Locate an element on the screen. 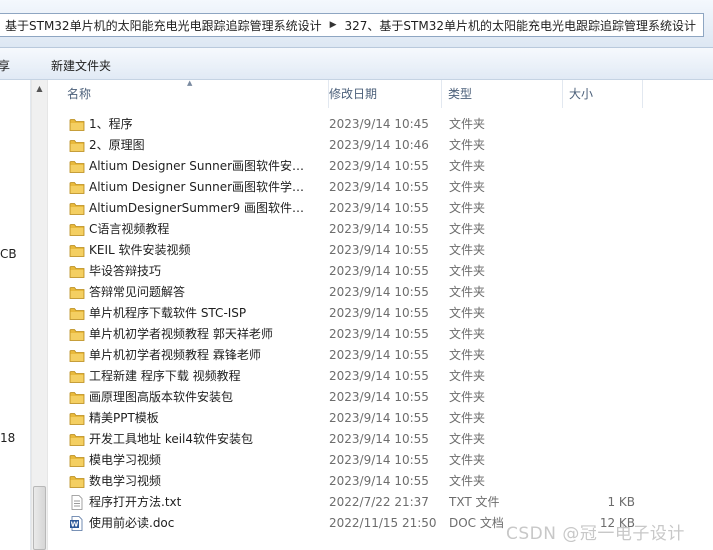  file-name: 单片机初学者视频教程 霖锋老师 is located at coordinates (175, 355).